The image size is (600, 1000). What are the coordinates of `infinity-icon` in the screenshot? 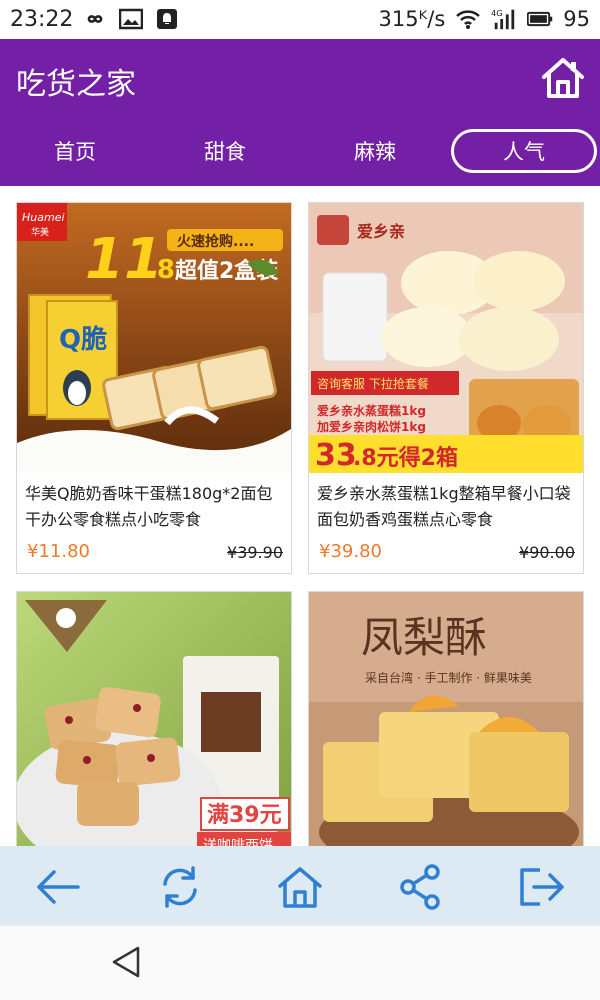 It's located at (95, 19).